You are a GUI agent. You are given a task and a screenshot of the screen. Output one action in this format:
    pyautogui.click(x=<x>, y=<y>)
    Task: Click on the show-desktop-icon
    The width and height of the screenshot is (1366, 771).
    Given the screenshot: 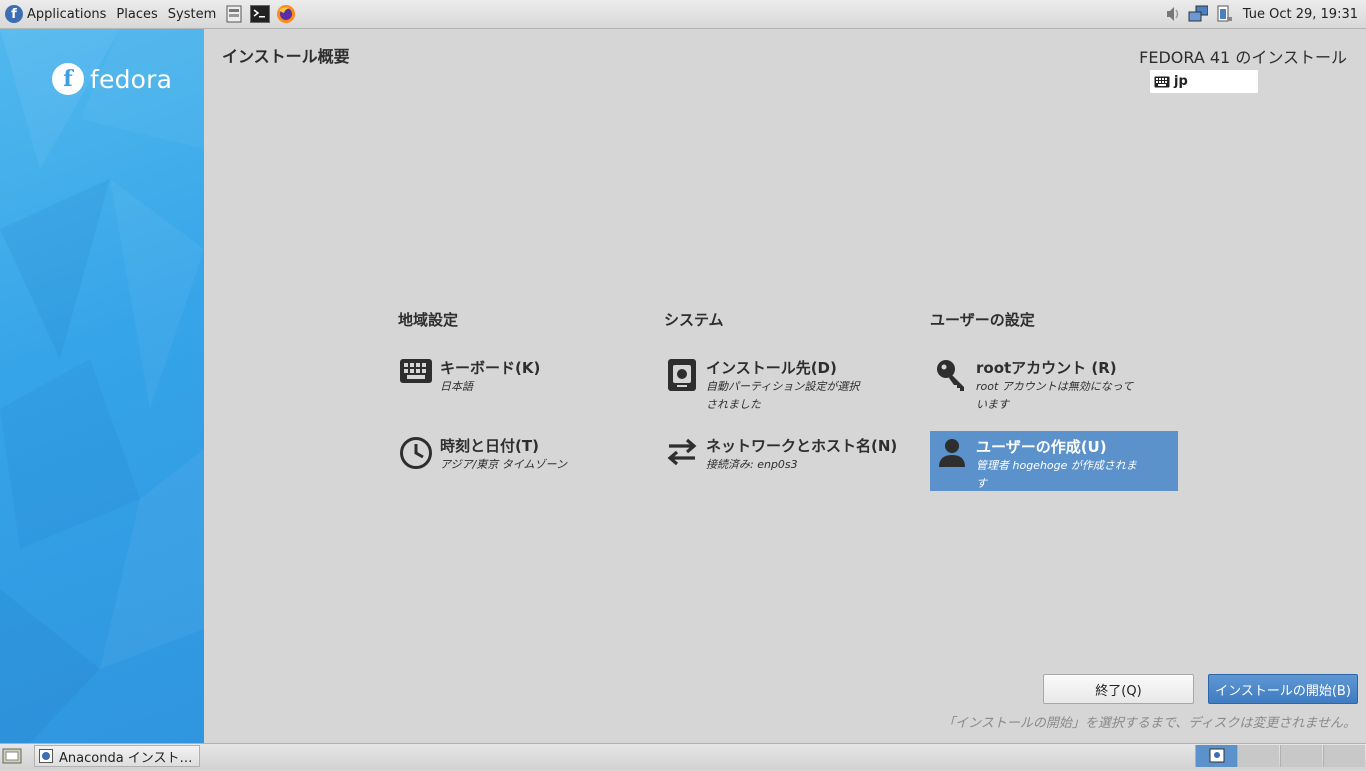 What is the action you would take?
    pyautogui.click(x=12, y=756)
    